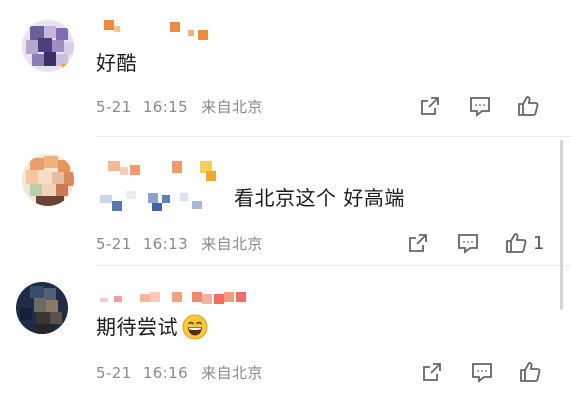  I want to click on like-button: 1, so click(524, 243).